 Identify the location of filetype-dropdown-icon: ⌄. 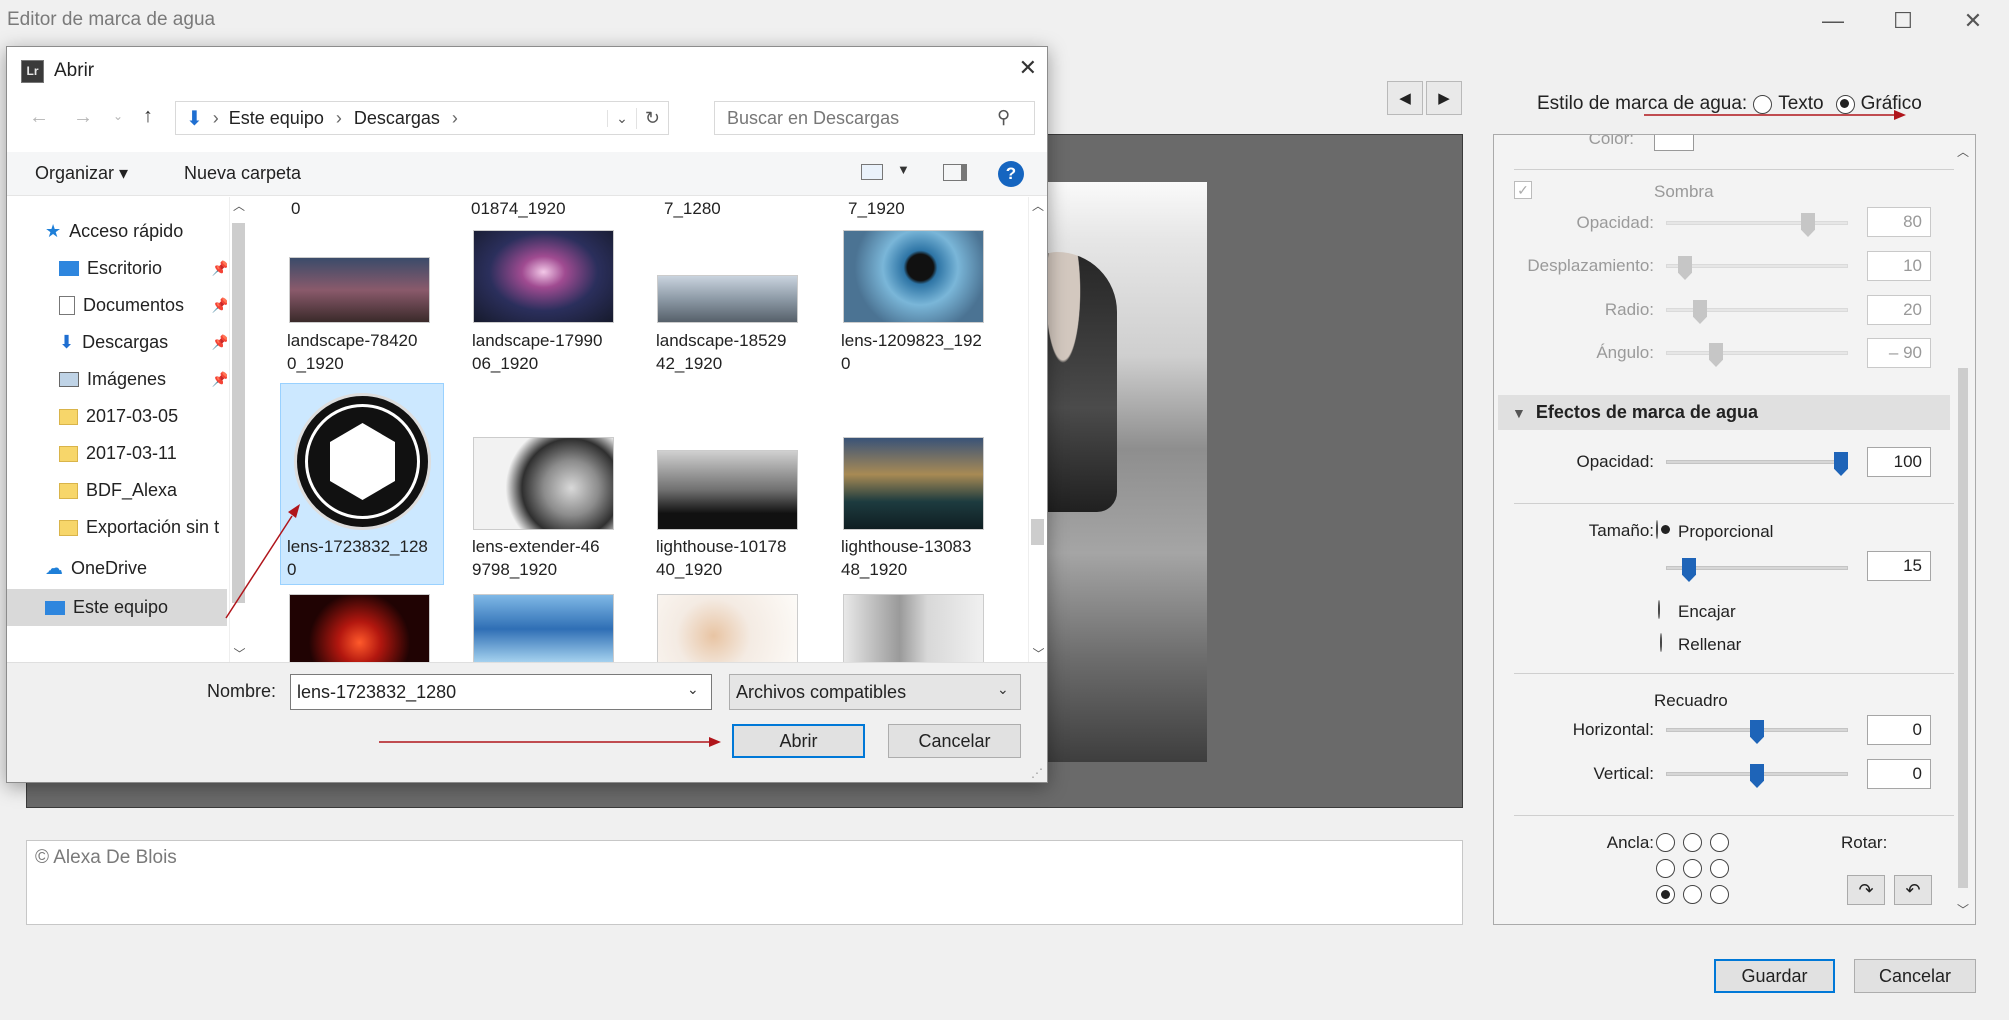
(1003, 689).